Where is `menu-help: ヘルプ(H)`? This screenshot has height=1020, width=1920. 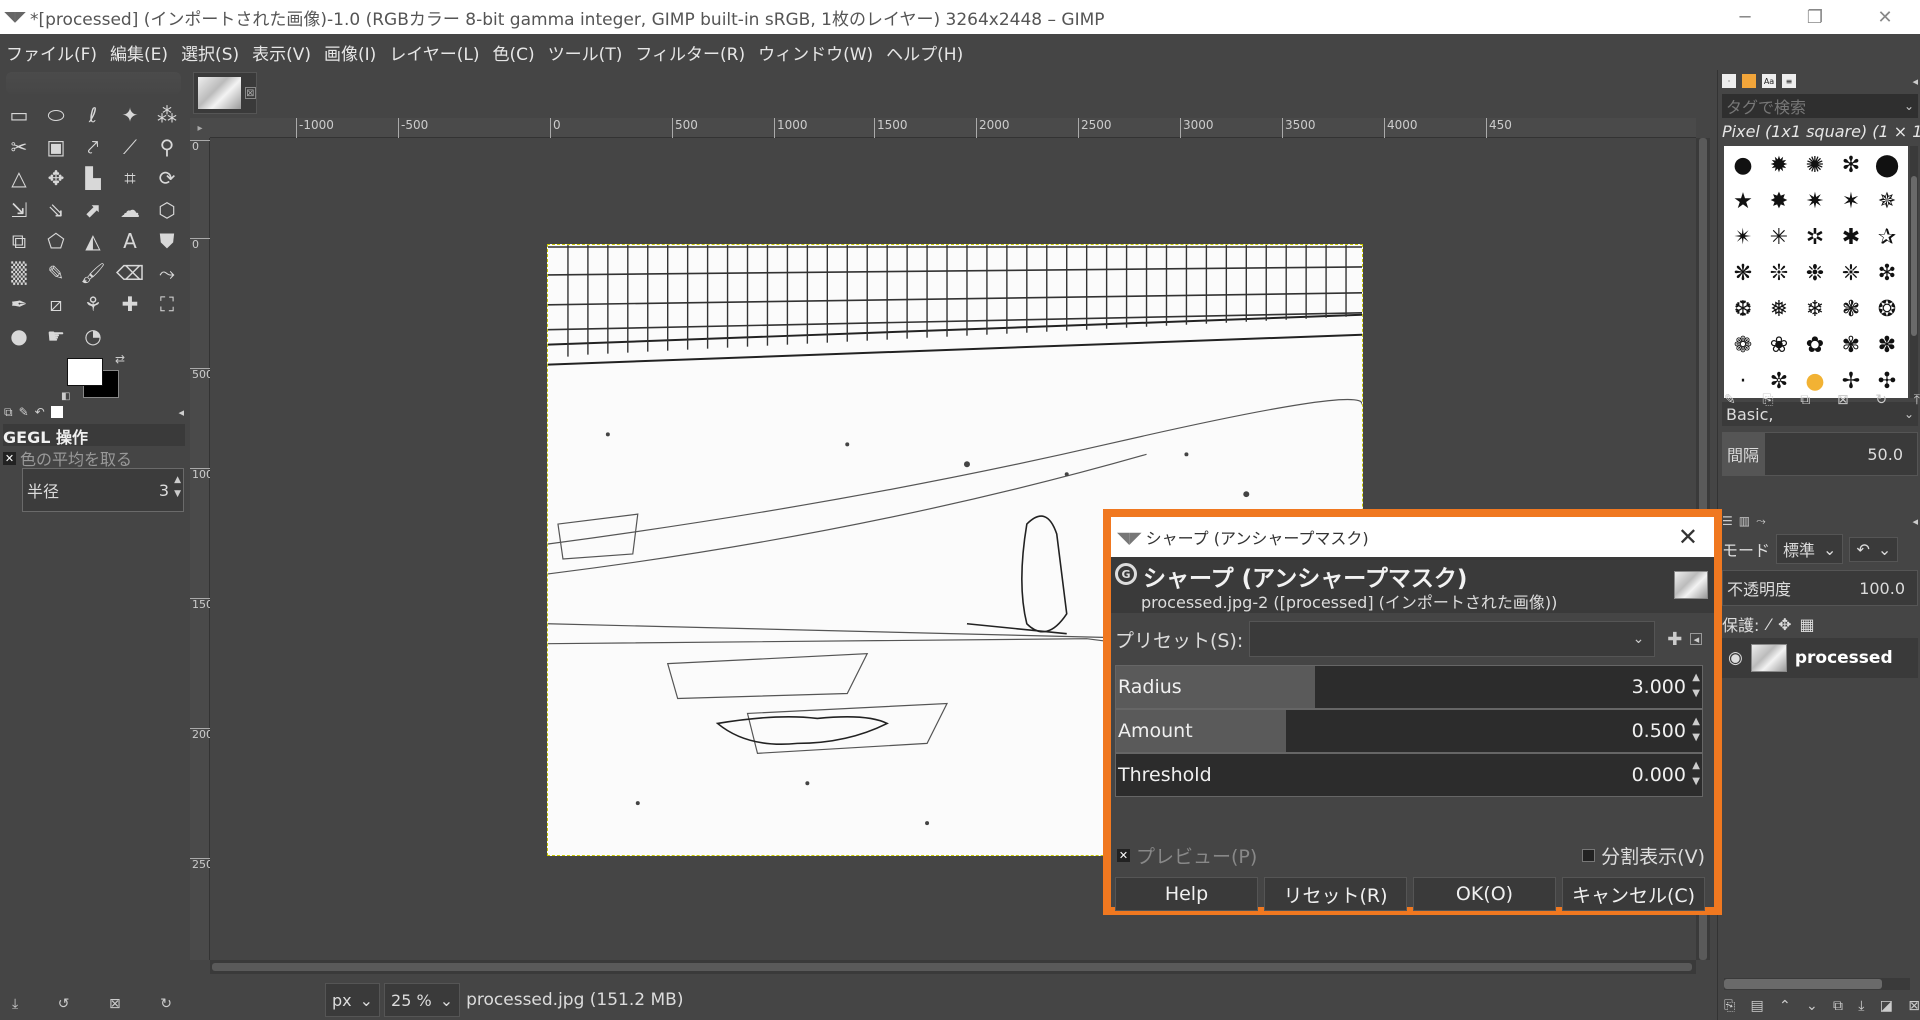
menu-help: ヘルプ(H) is located at coordinates (927, 52).